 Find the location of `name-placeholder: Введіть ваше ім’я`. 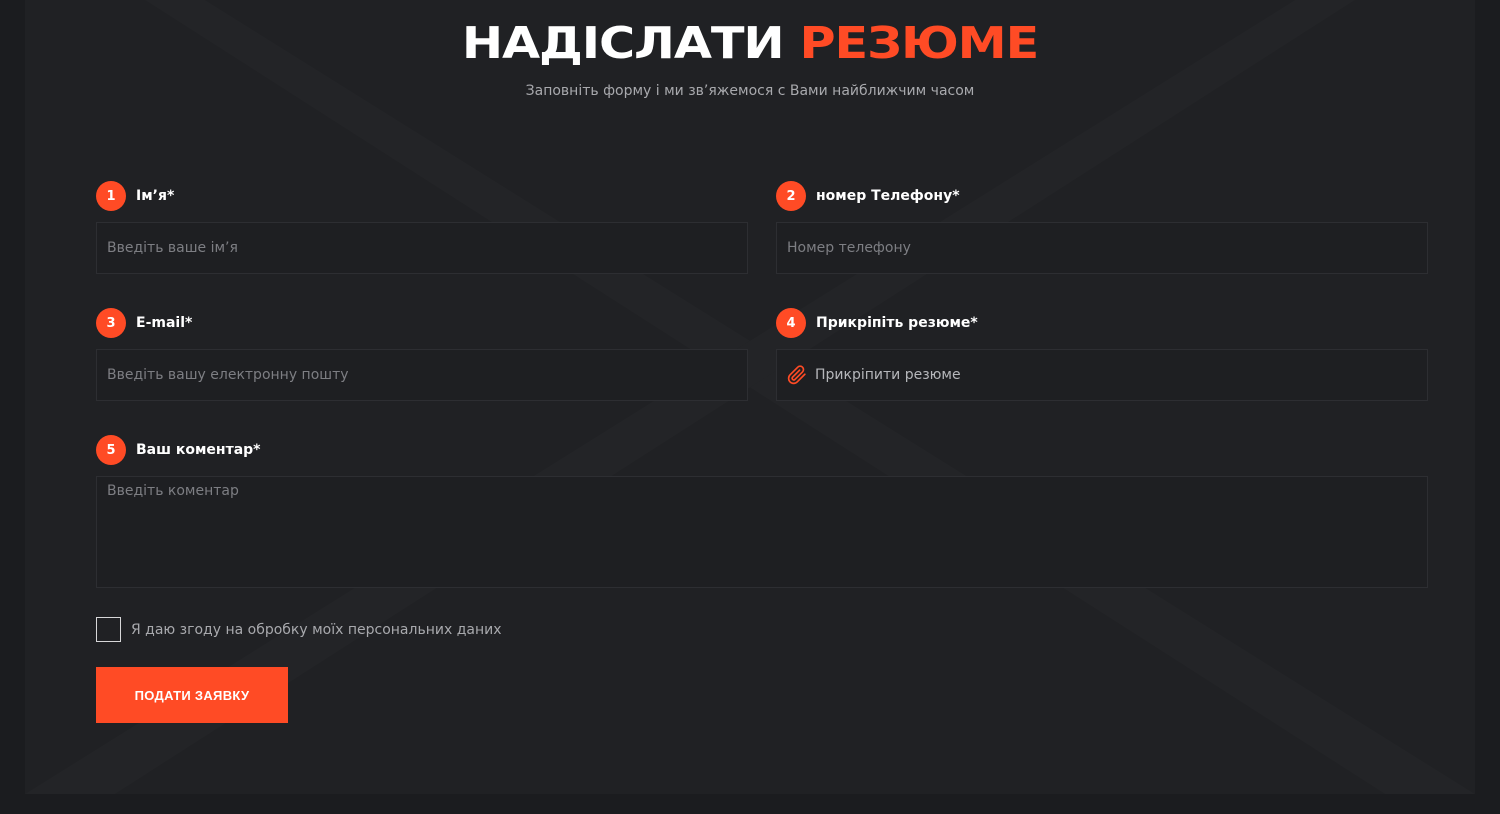

name-placeholder: Введіть ваше ім’я is located at coordinates (172, 248).